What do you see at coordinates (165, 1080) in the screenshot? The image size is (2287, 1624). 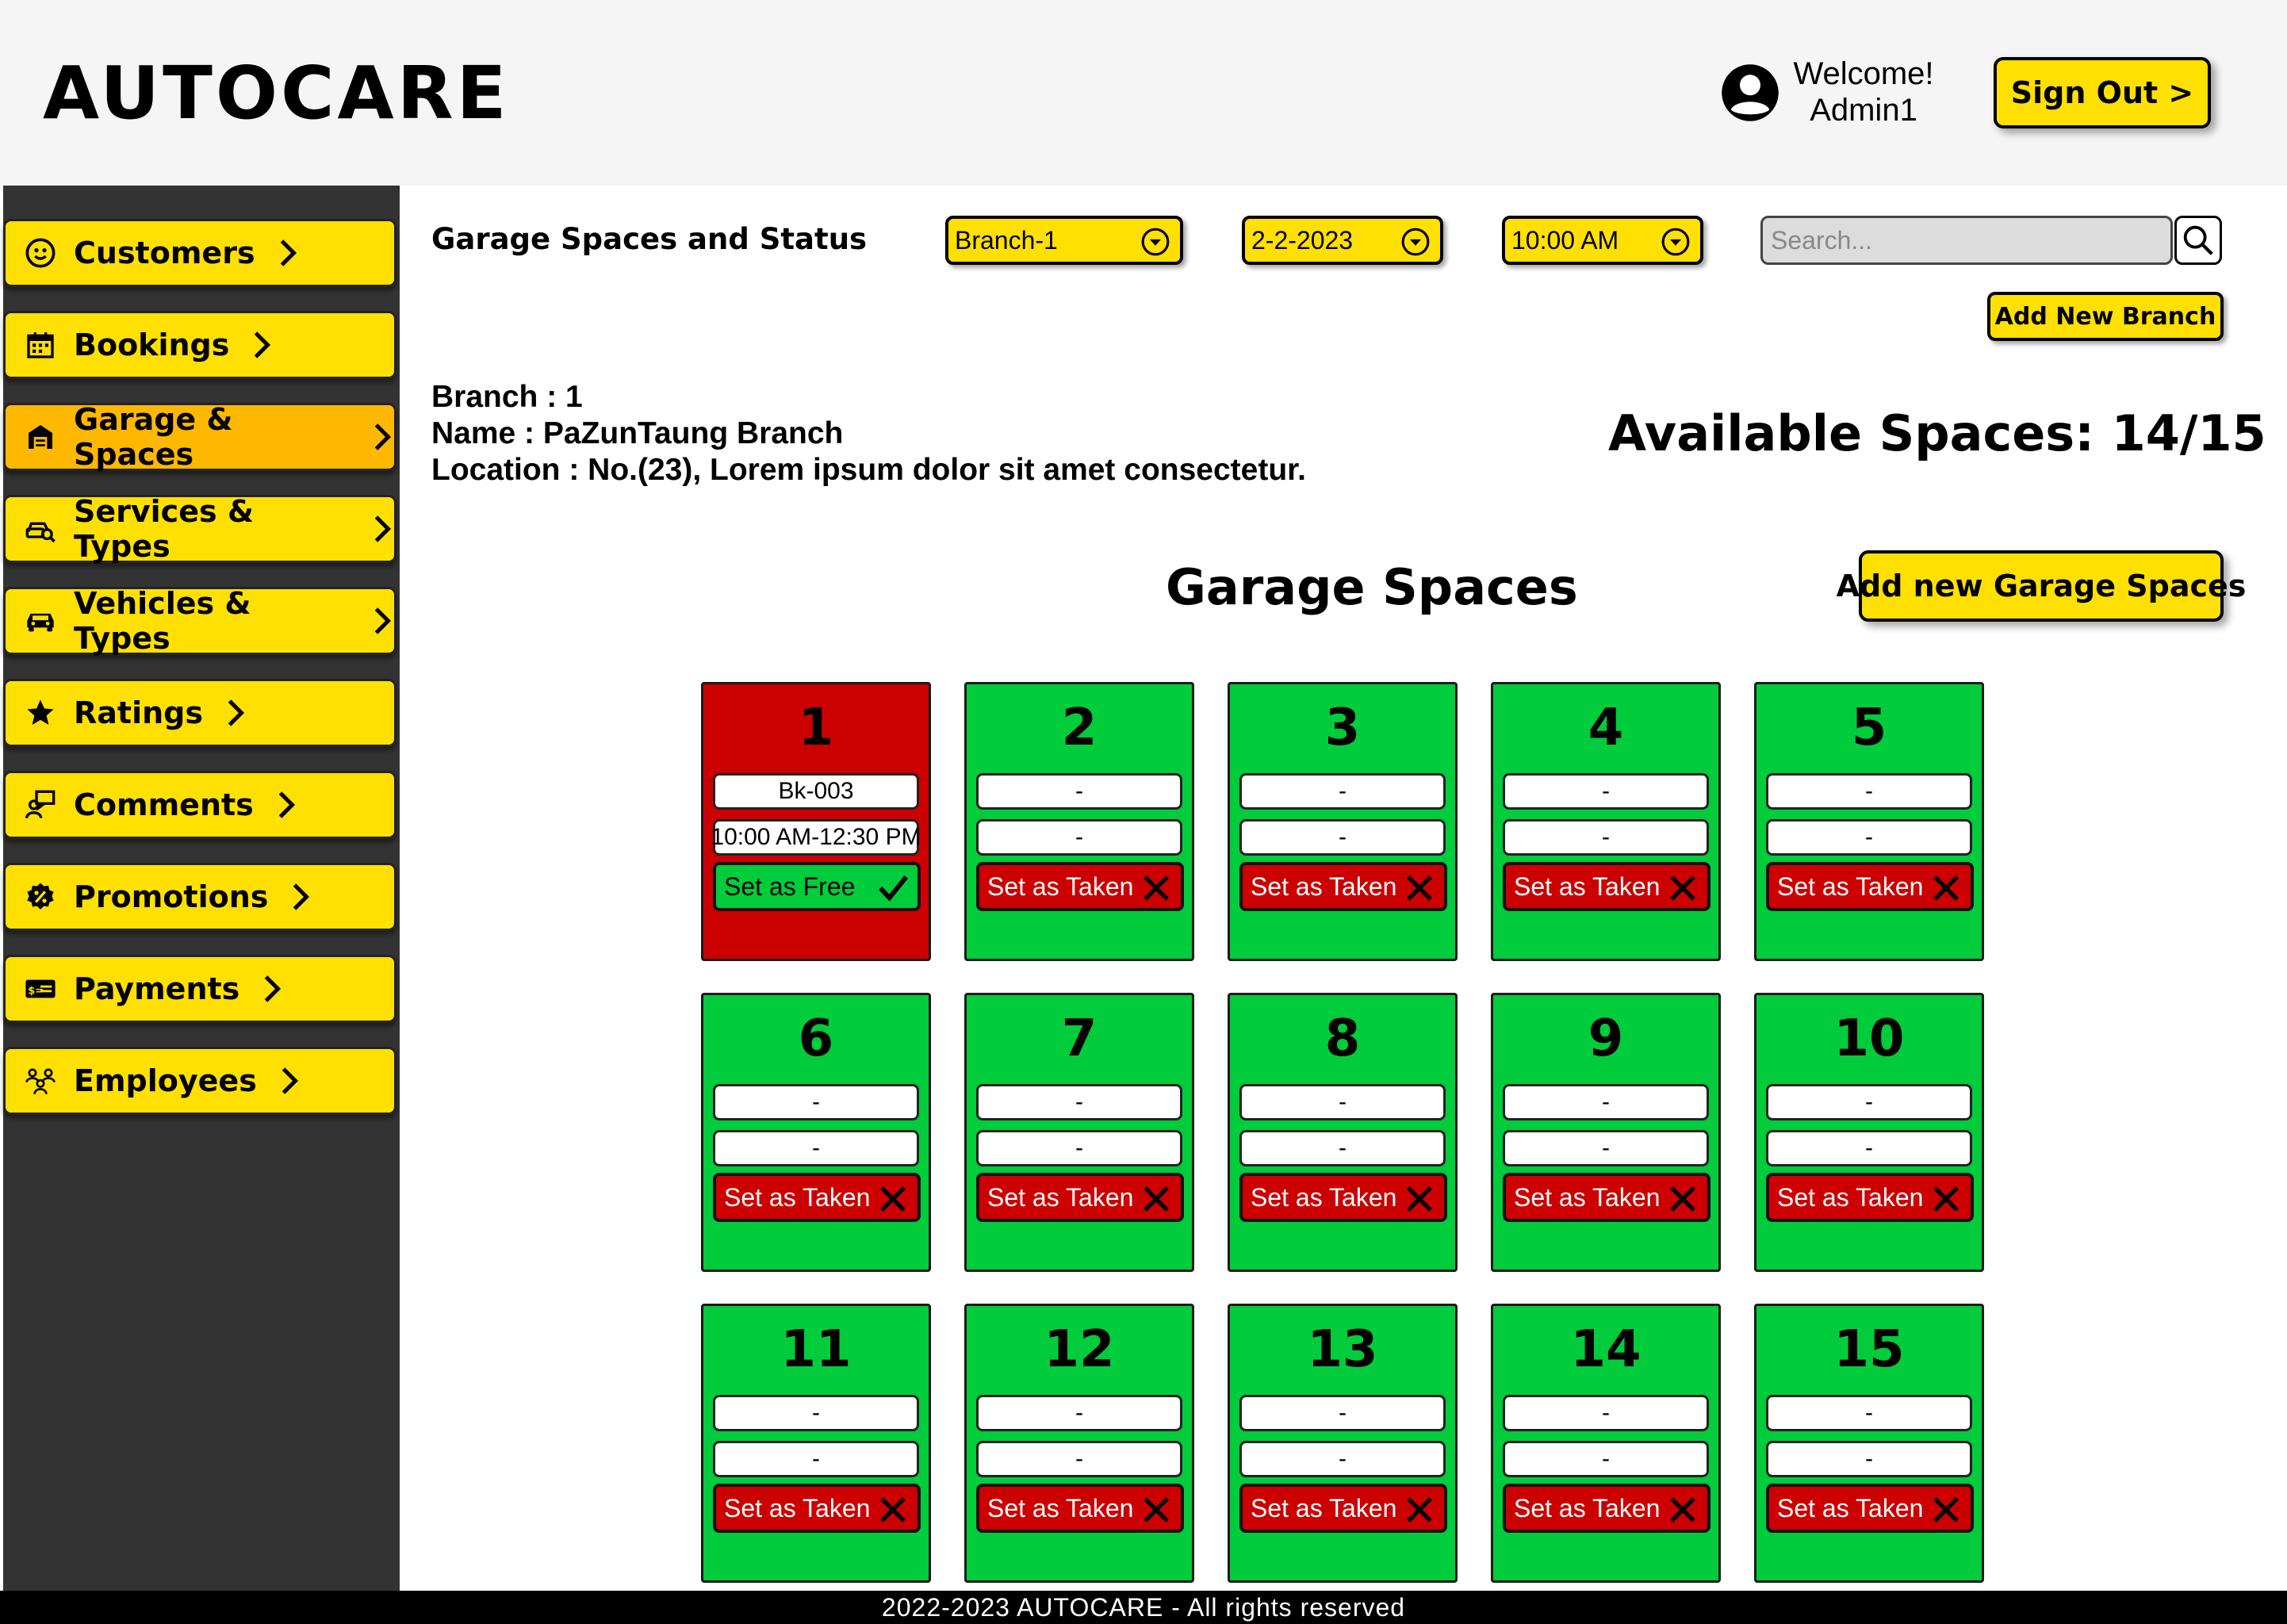 I see `sidebar-item-label: Employees` at bounding box center [165, 1080].